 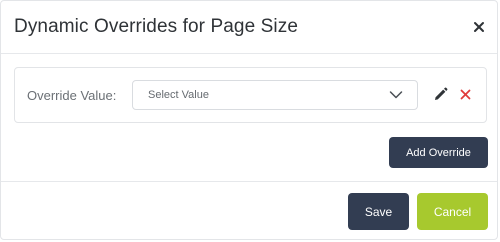 I want to click on pencil-icon, so click(x=440, y=94).